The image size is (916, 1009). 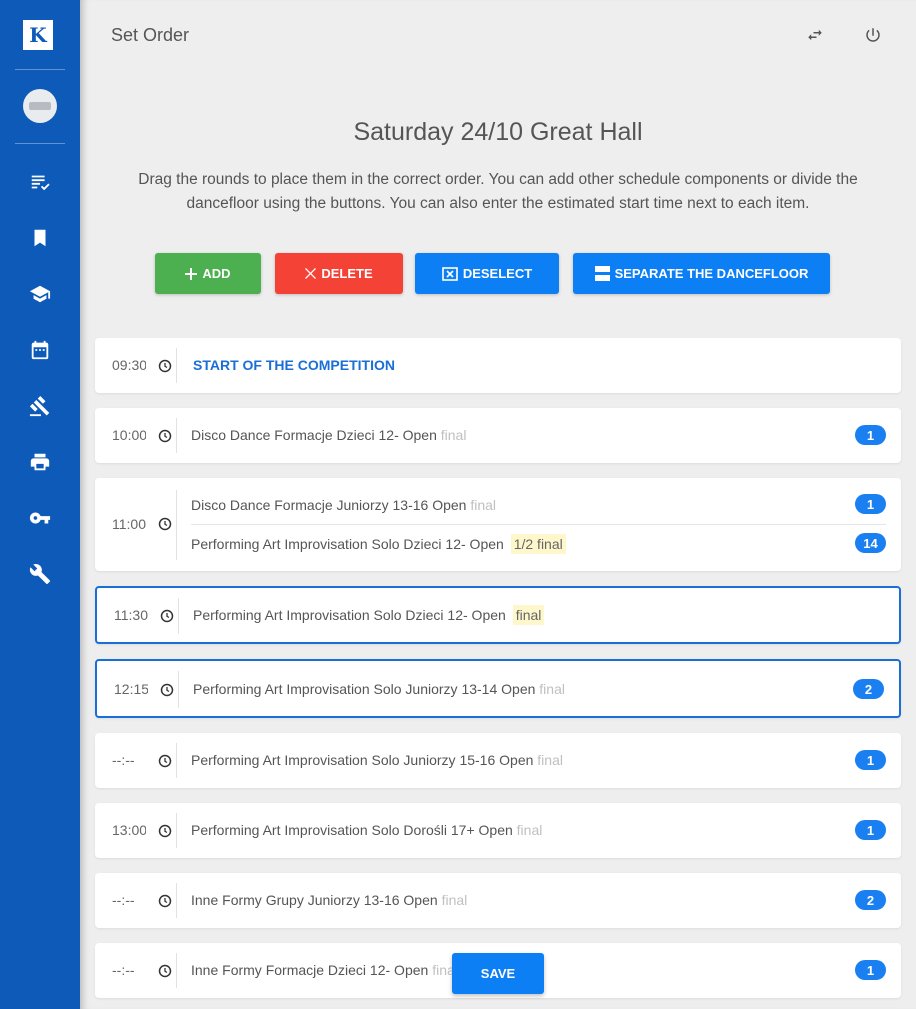 I want to click on time-input: 11:30, so click(x=131, y=615).